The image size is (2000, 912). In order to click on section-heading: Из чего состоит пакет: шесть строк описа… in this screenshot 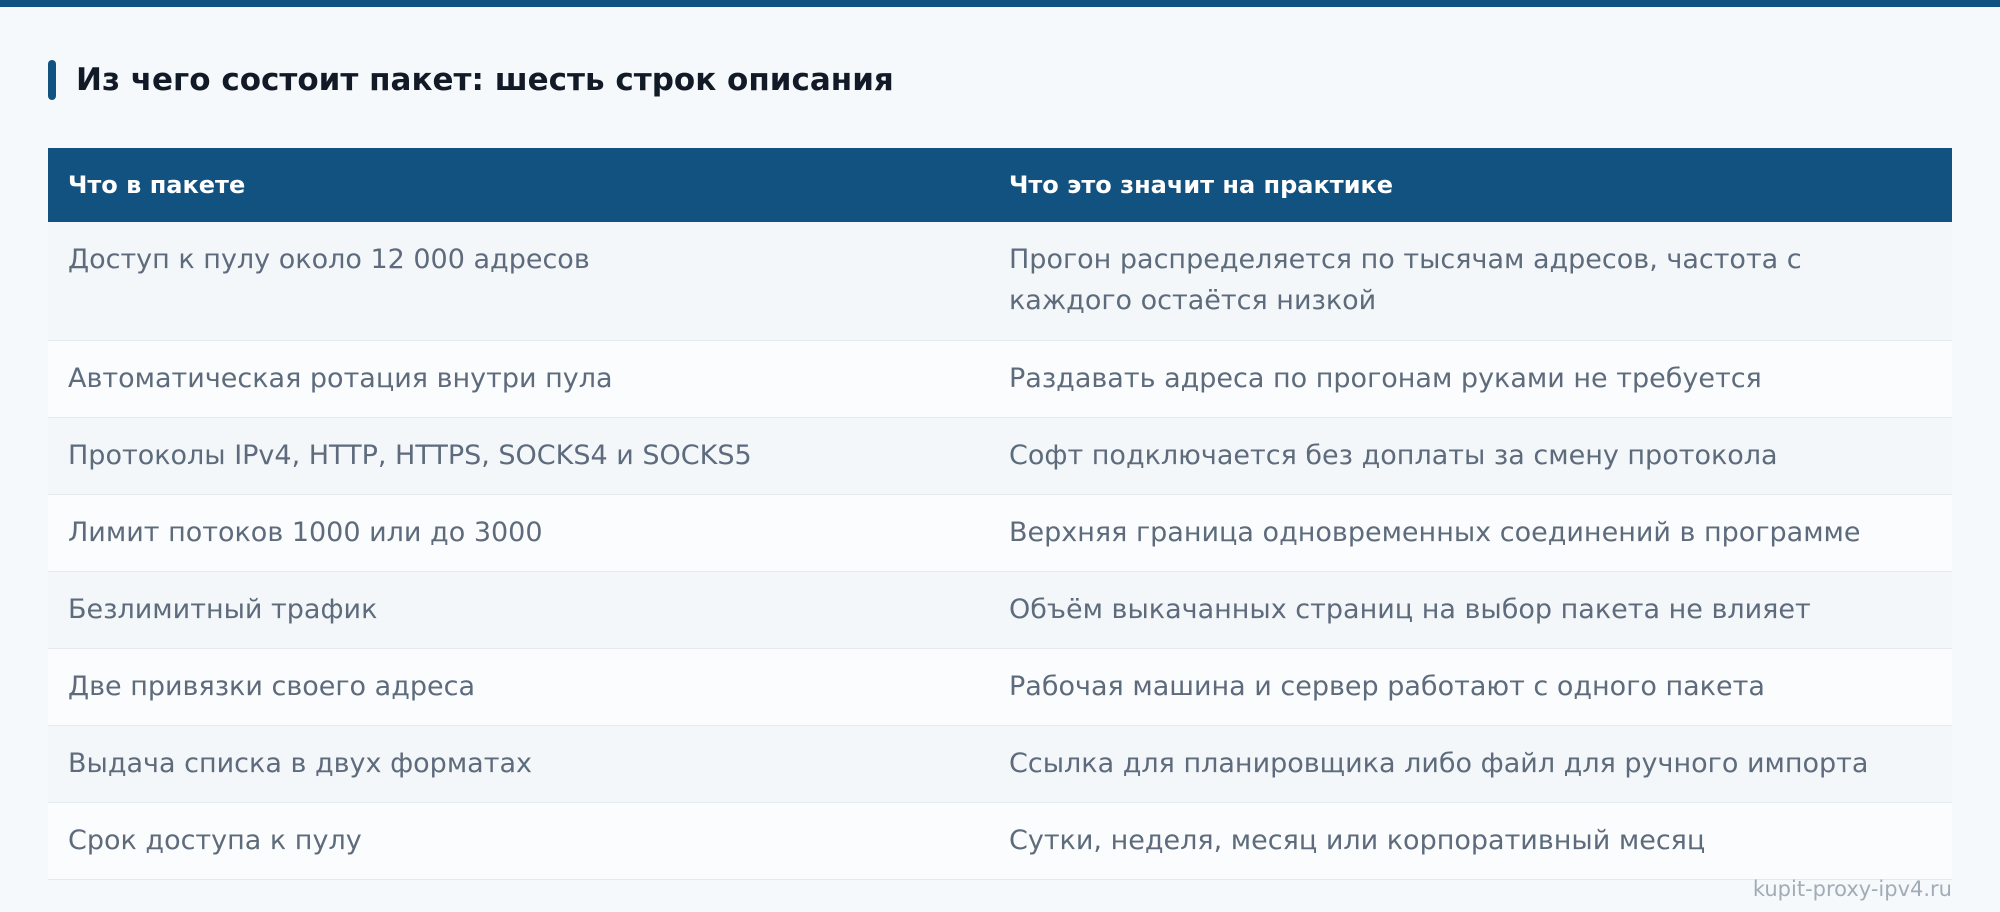, I will do `click(471, 80)`.